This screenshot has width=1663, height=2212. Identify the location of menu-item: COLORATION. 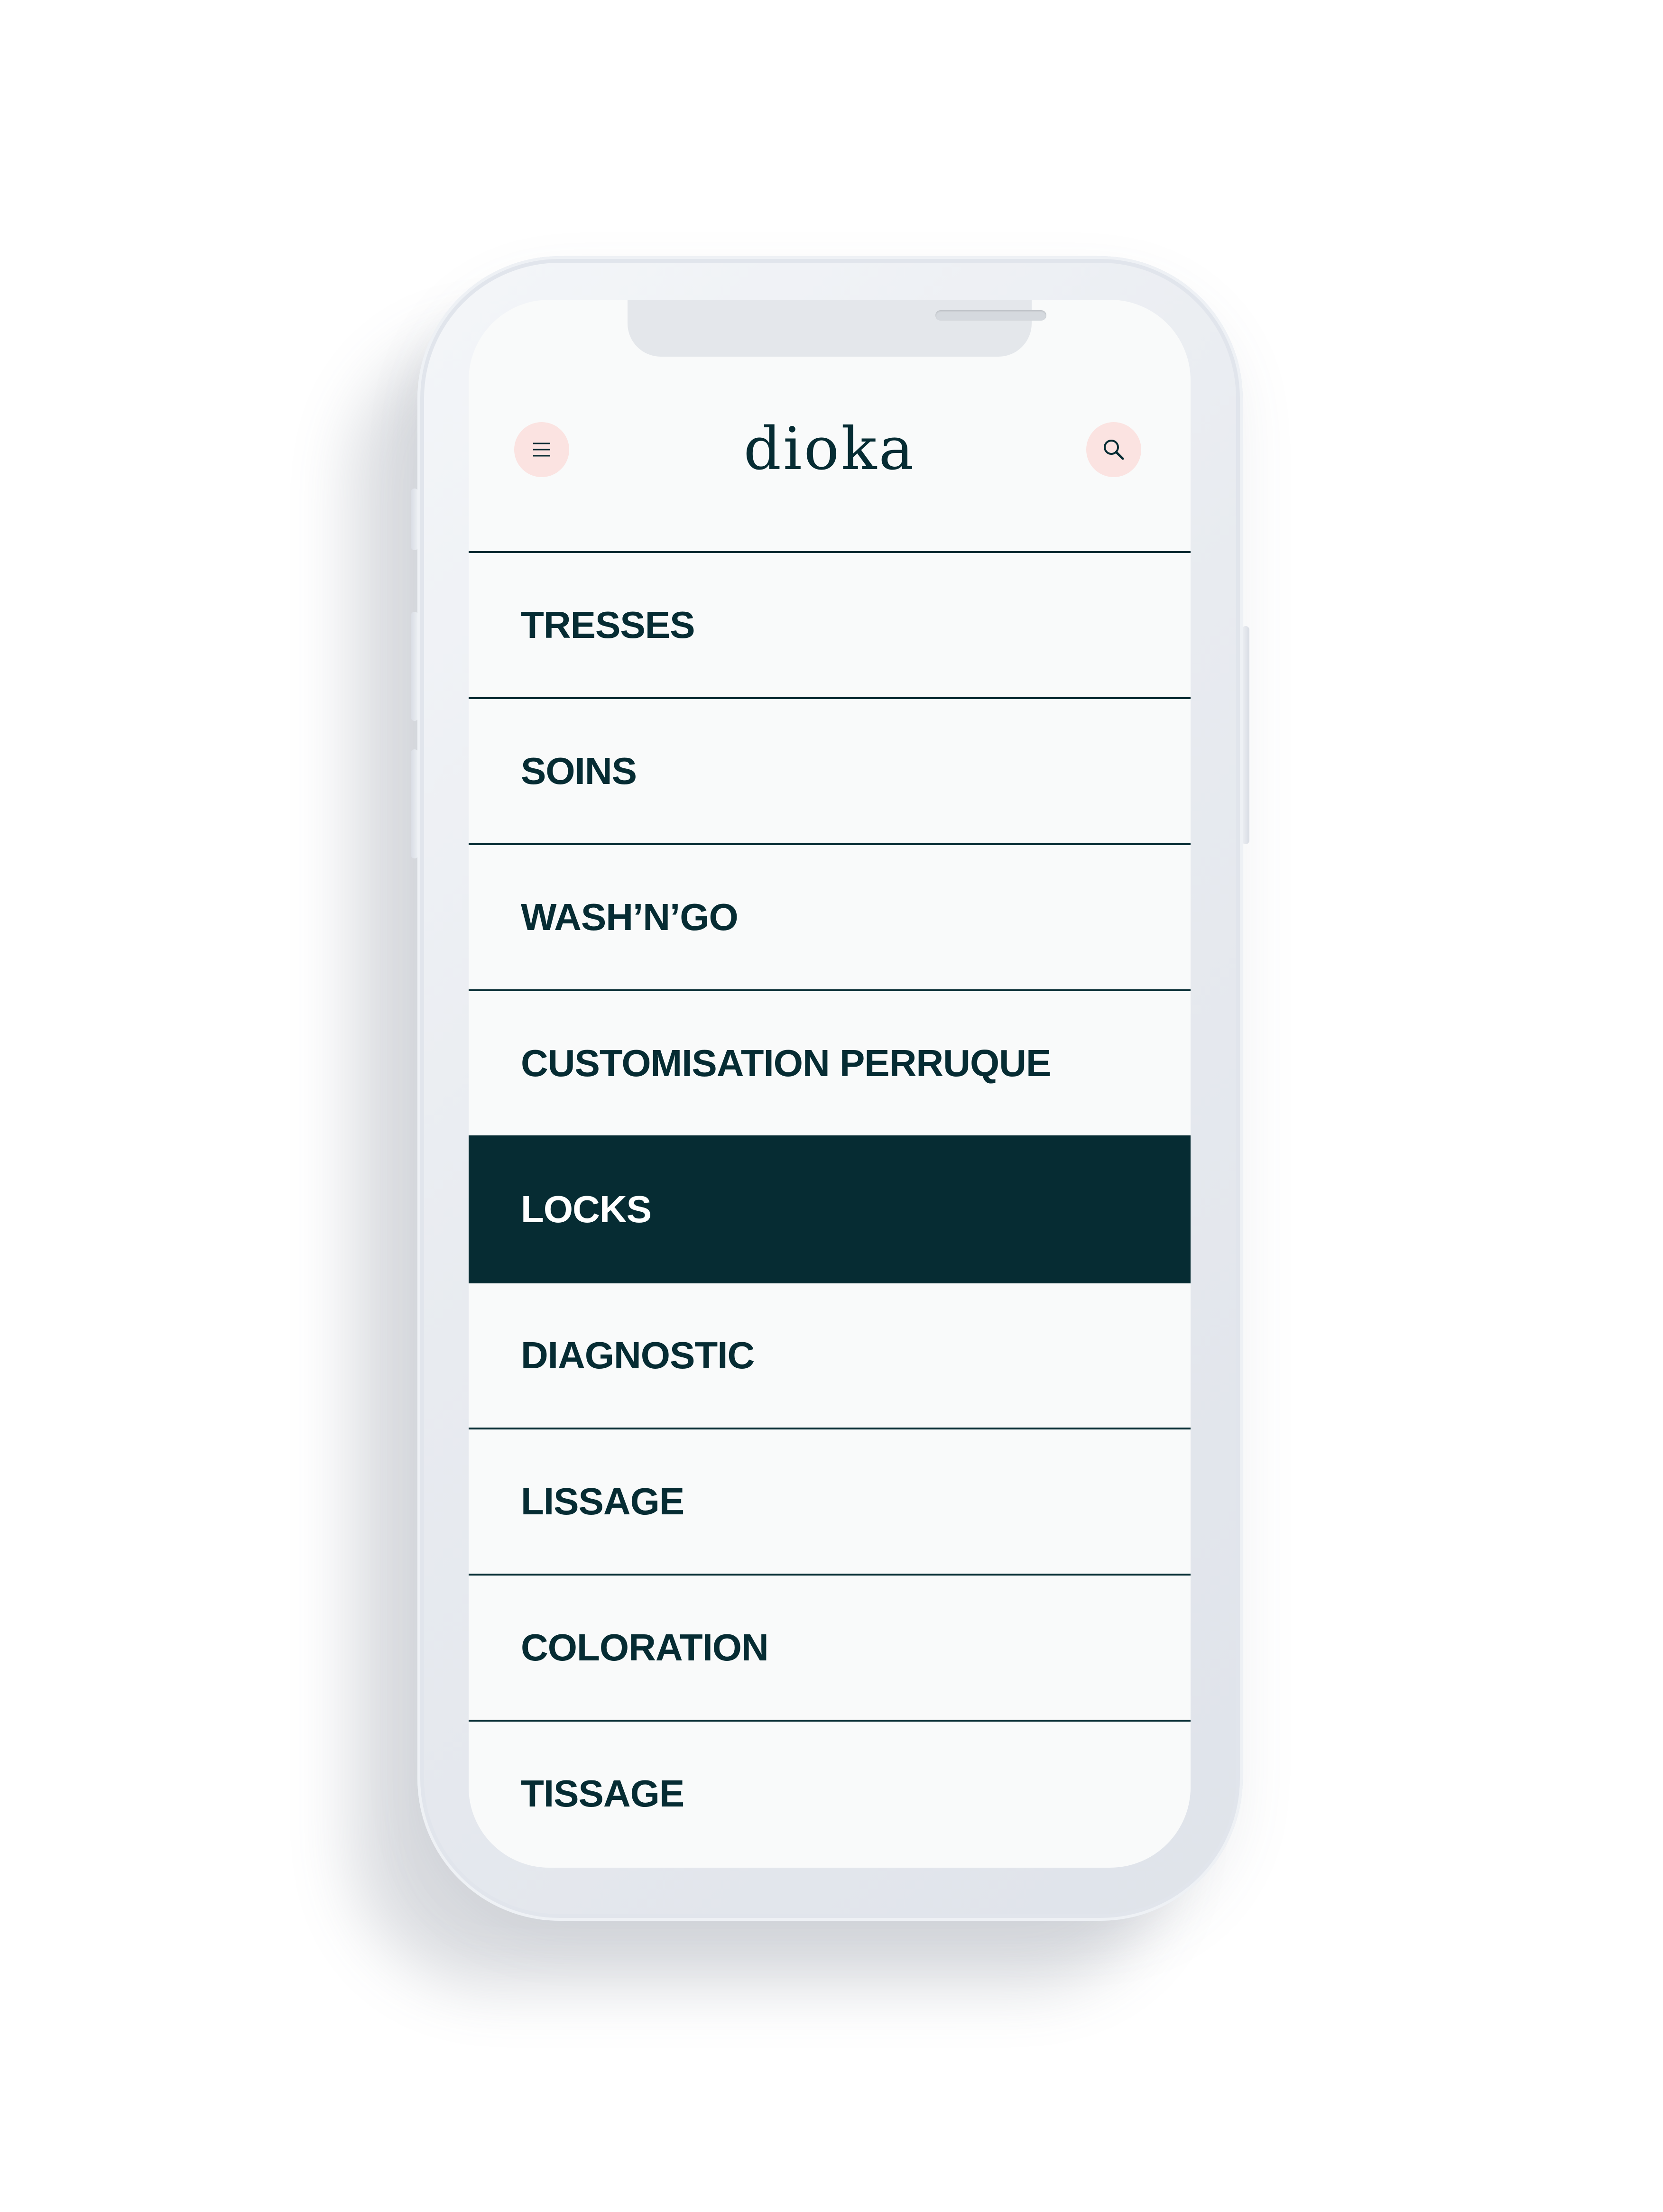
(830, 1647).